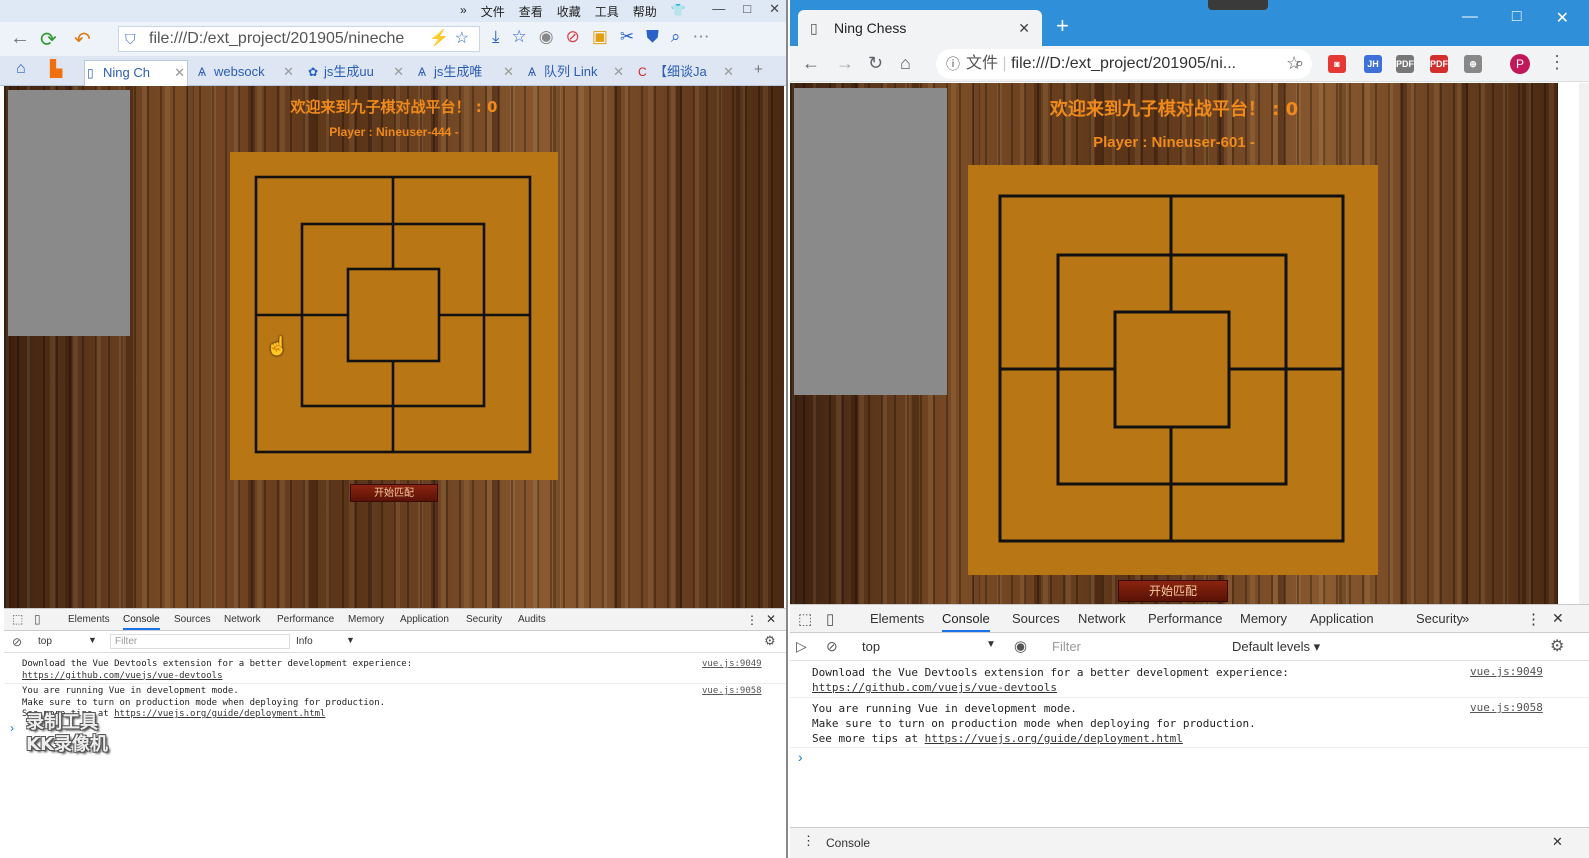 The image size is (1589, 858). Describe the element at coordinates (845, 63) in the screenshot. I see `forward-icon: →` at that location.